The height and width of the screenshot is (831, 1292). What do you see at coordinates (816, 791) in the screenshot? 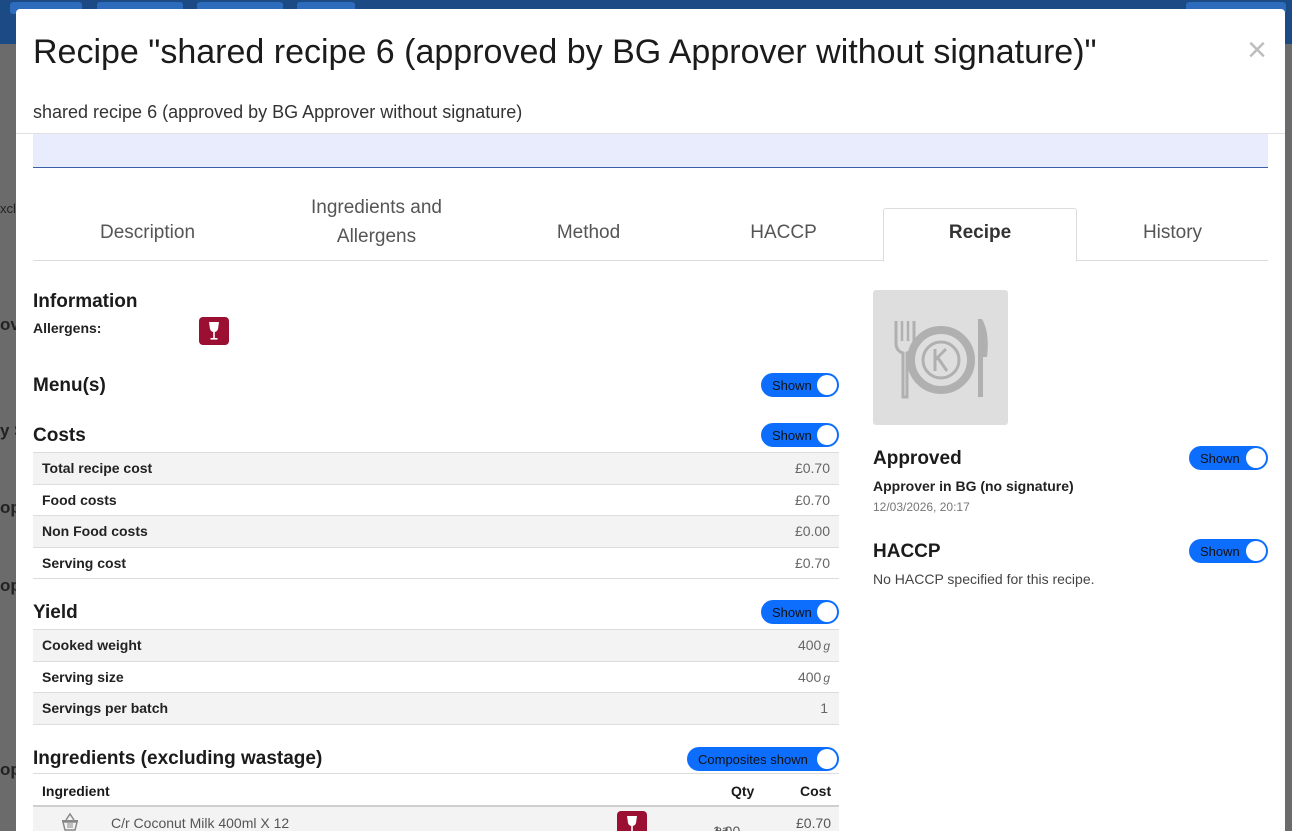
I see `column-header-cost: Cost` at bounding box center [816, 791].